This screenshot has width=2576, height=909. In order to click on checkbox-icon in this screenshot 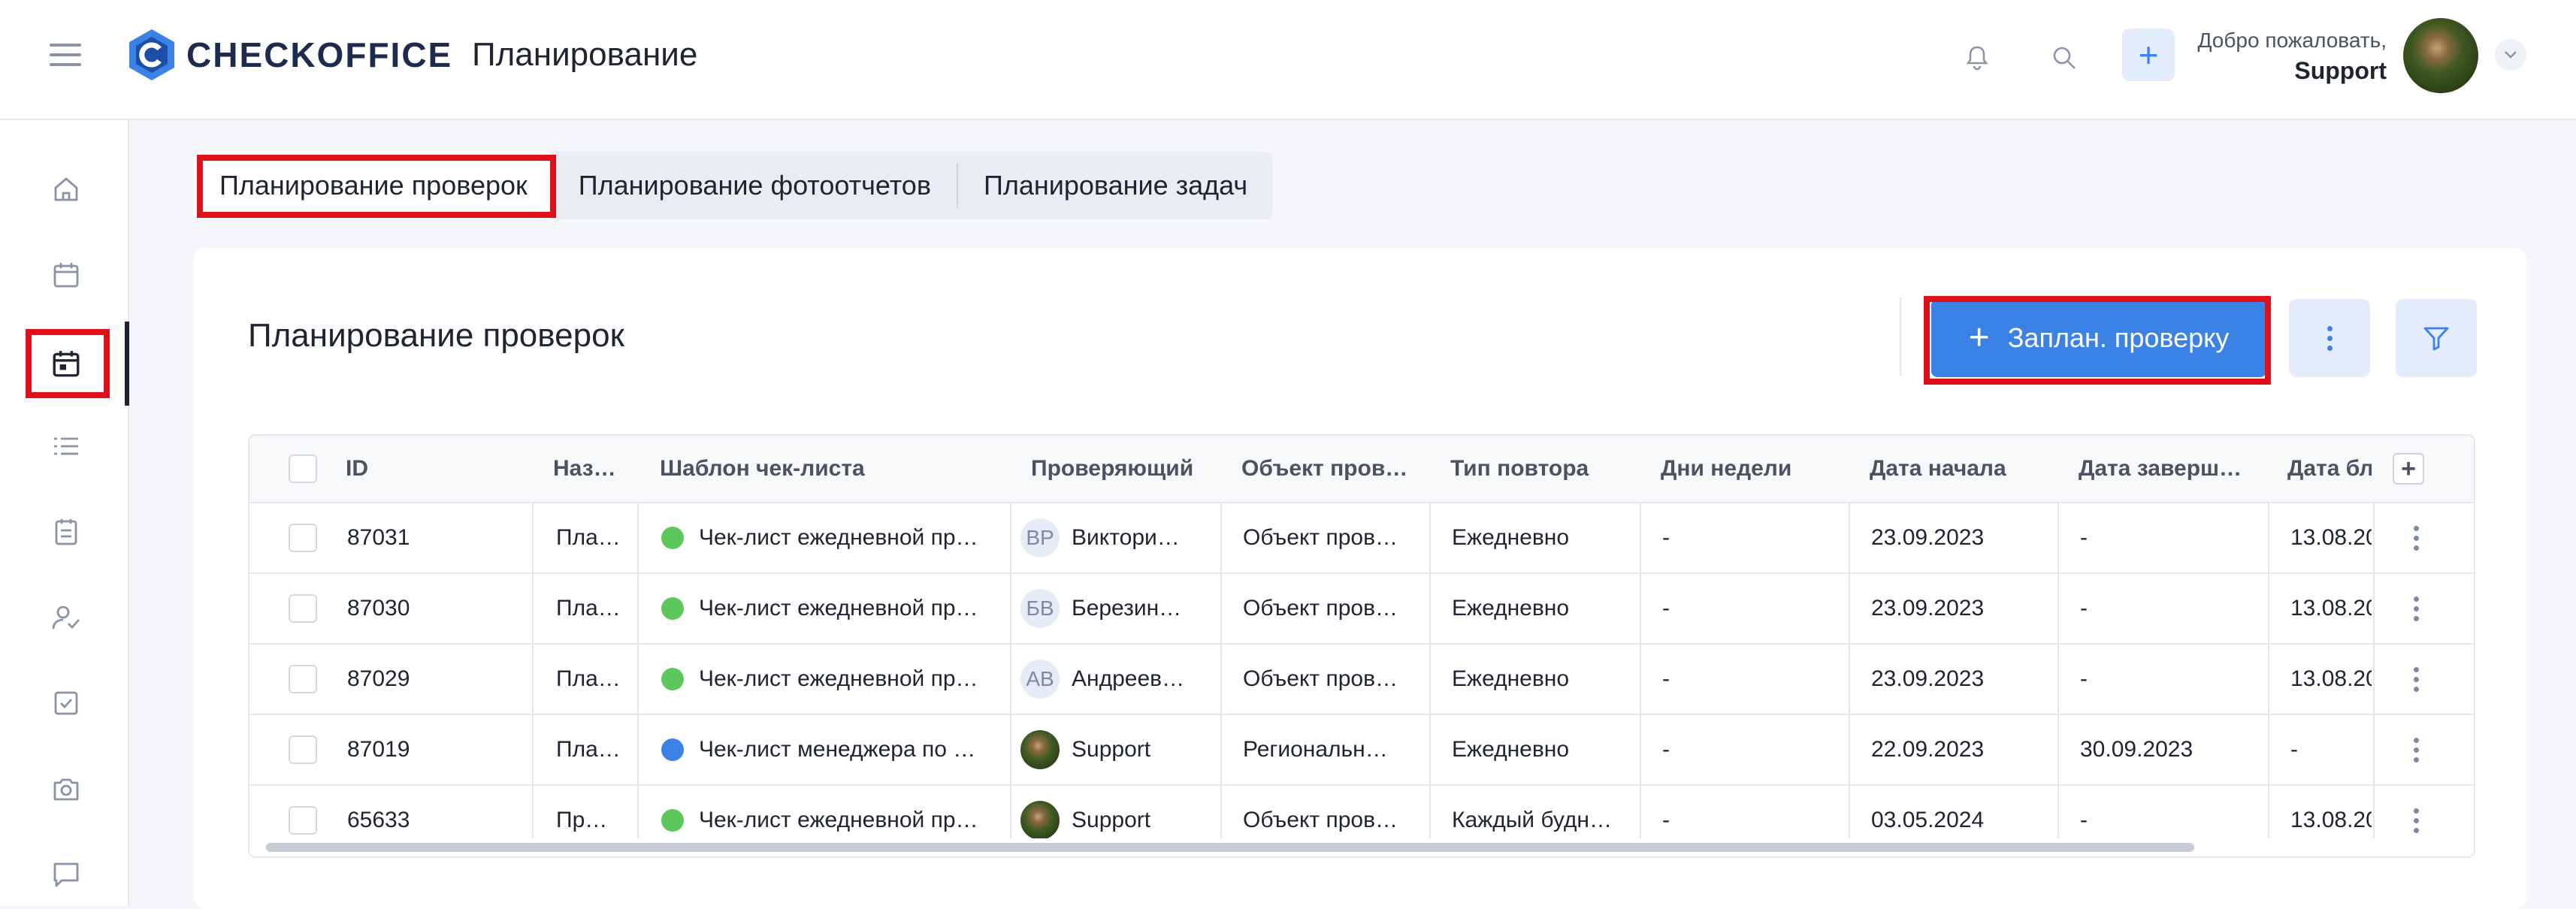, I will do `click(66, 703)`.